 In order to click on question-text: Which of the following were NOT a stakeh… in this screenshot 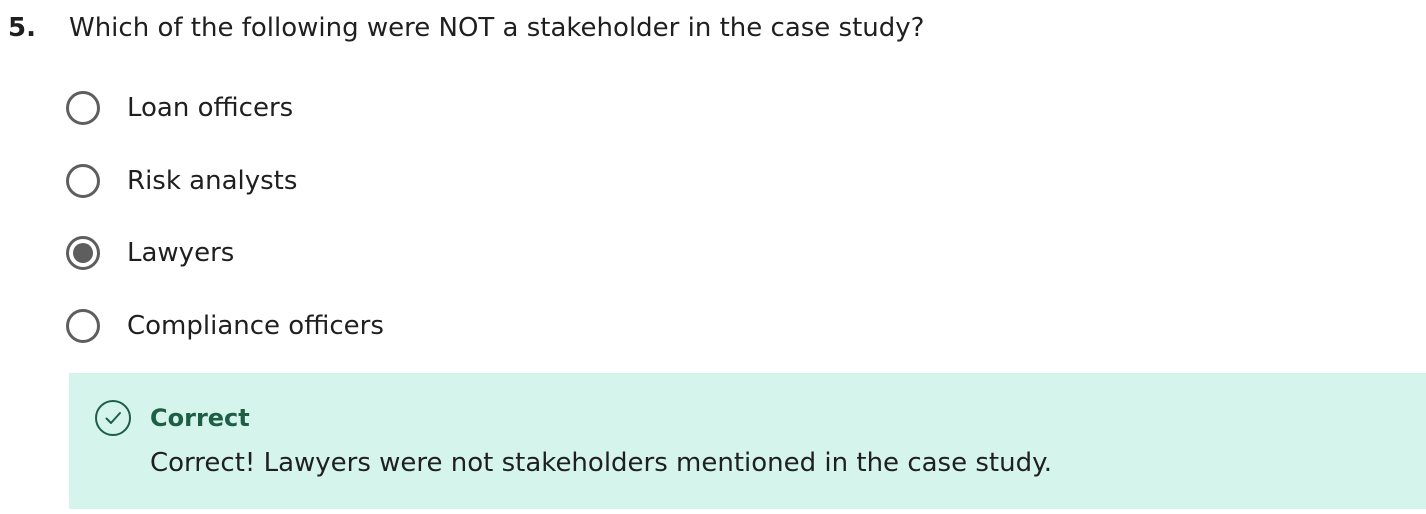, I will do `click(497, 28)`.